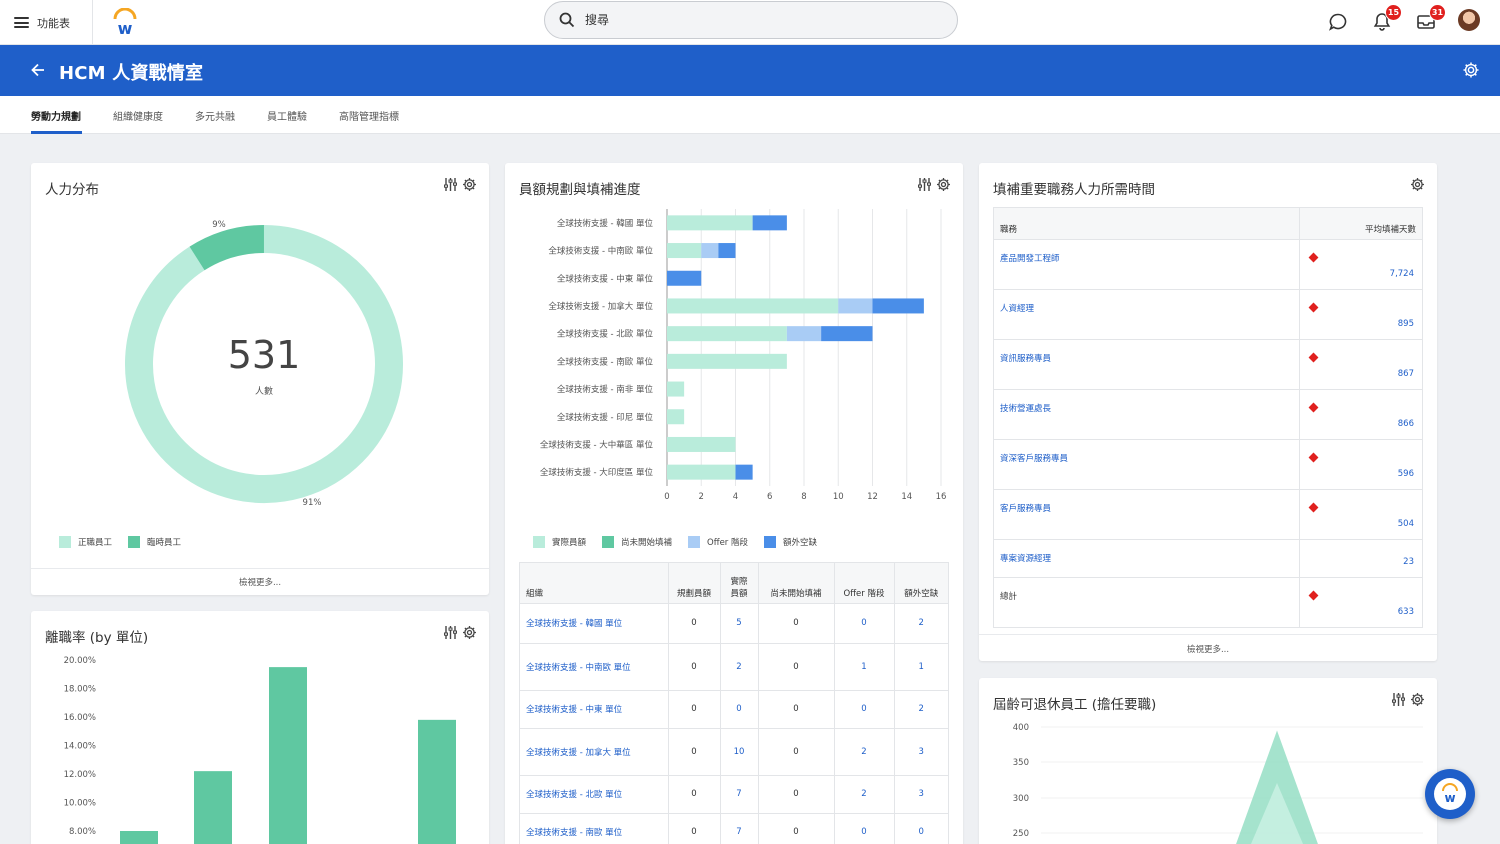  I want to click on days-cell: 633, so click(1361, 602).